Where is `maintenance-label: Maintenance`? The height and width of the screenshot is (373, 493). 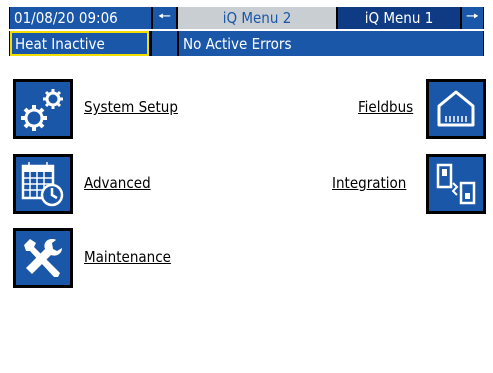
maintenance-label: Maintenance is located at coordinates (127, 257).